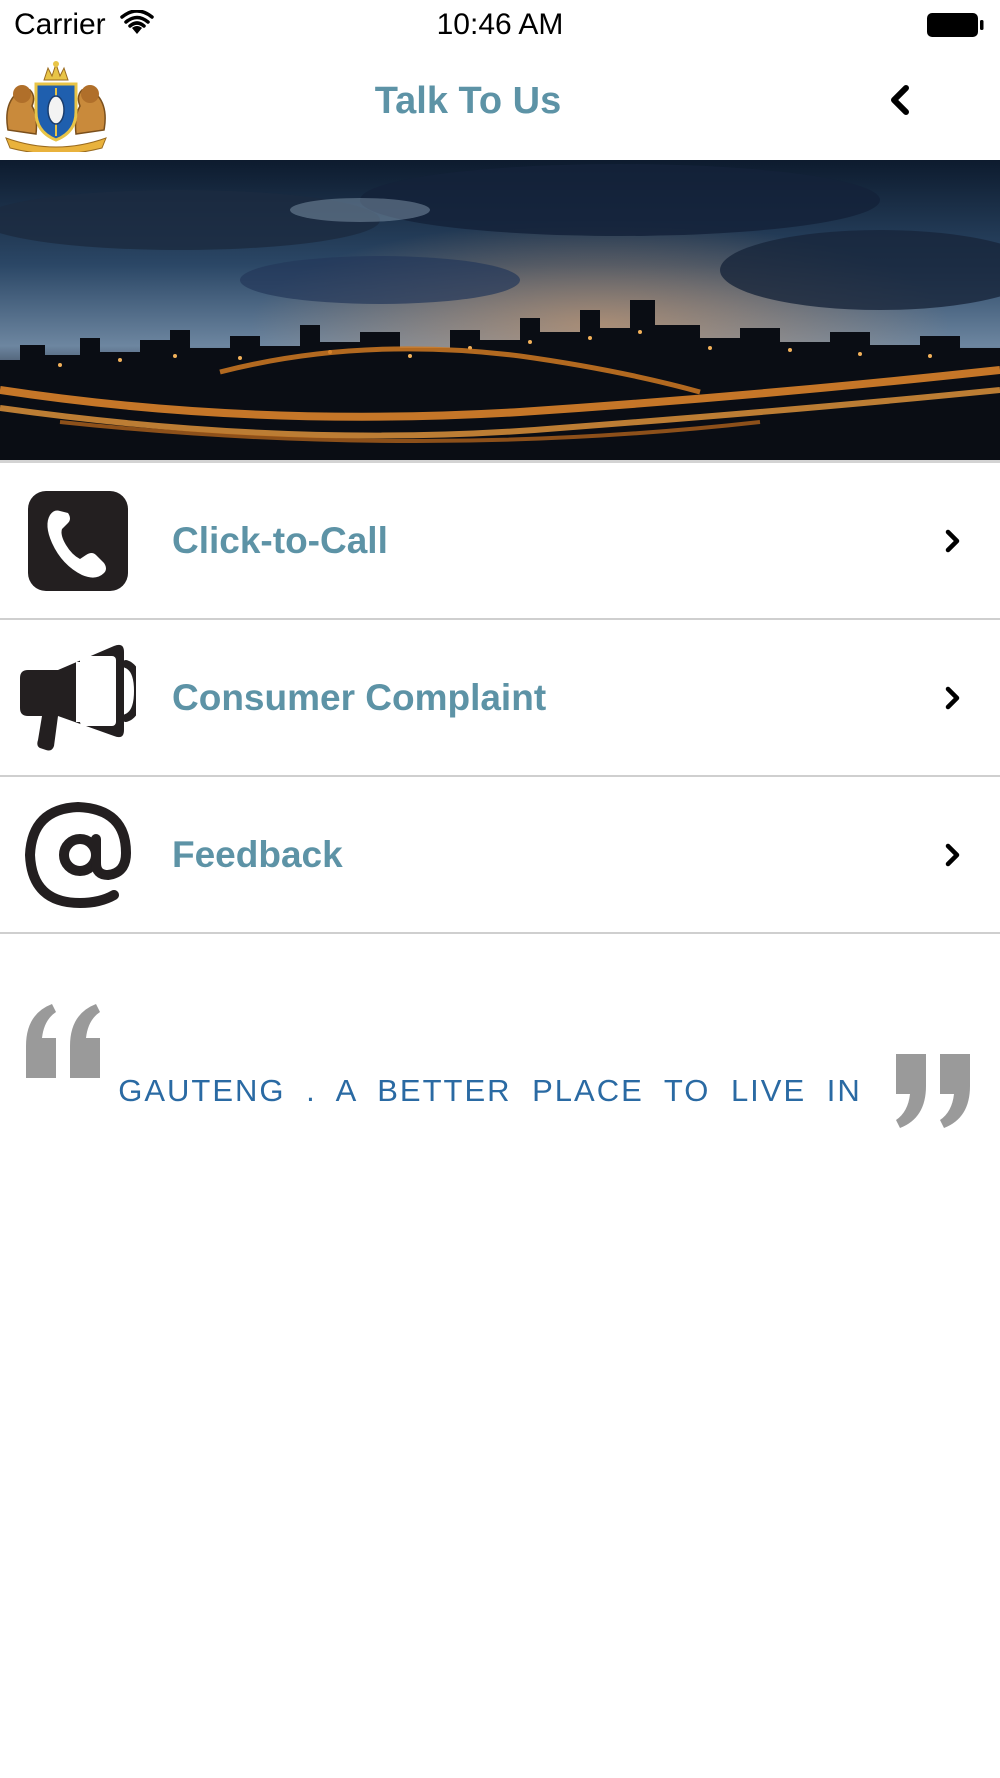 The image size is (1000, 1778). Describe the element at coordinates (280, 540) in the screenshot. I see `menu-item-label: Click-to-Call` at that location.